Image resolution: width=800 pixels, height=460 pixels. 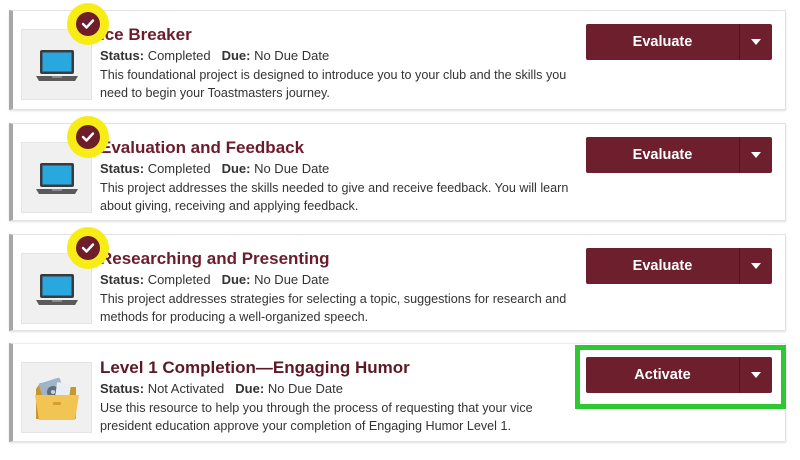 I want to click on project-title: Evaluation and Feedback, so click(x=202, y=148).